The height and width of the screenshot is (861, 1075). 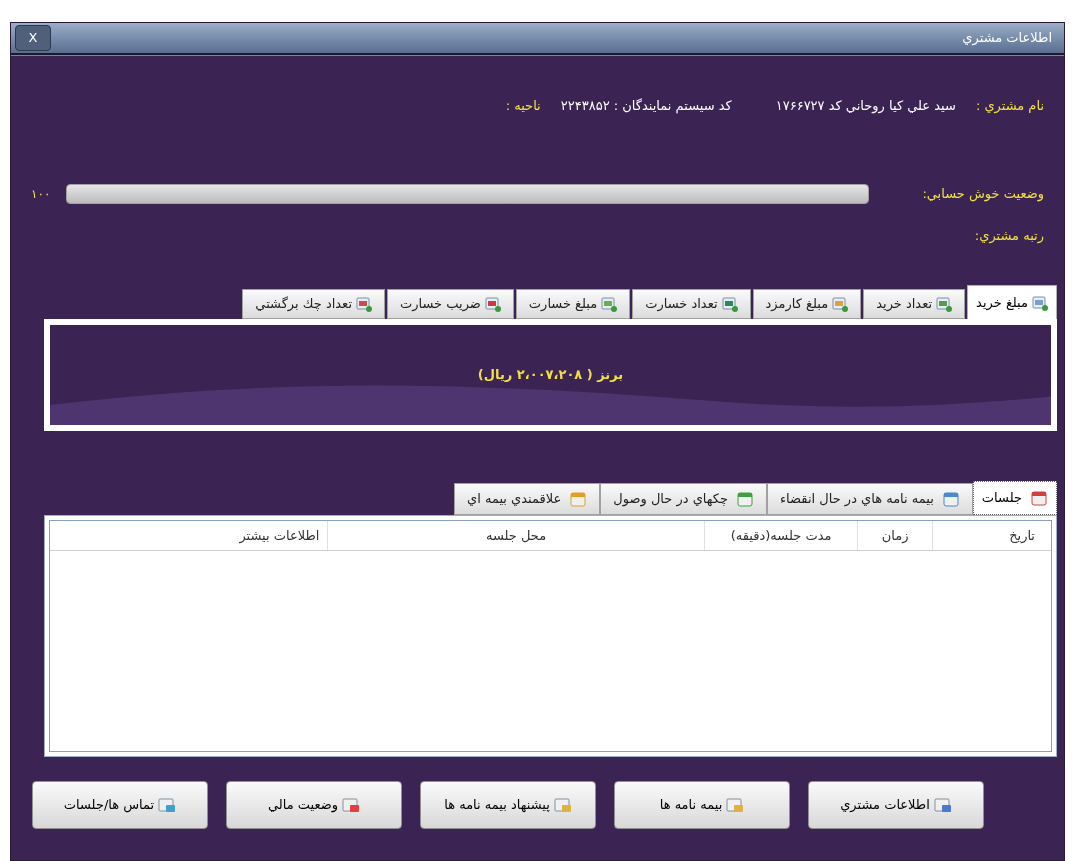 What do you see at coordinates (894, 535) in the screenshot?
I see `column-header: زمان` at bounding box center [894, 535].